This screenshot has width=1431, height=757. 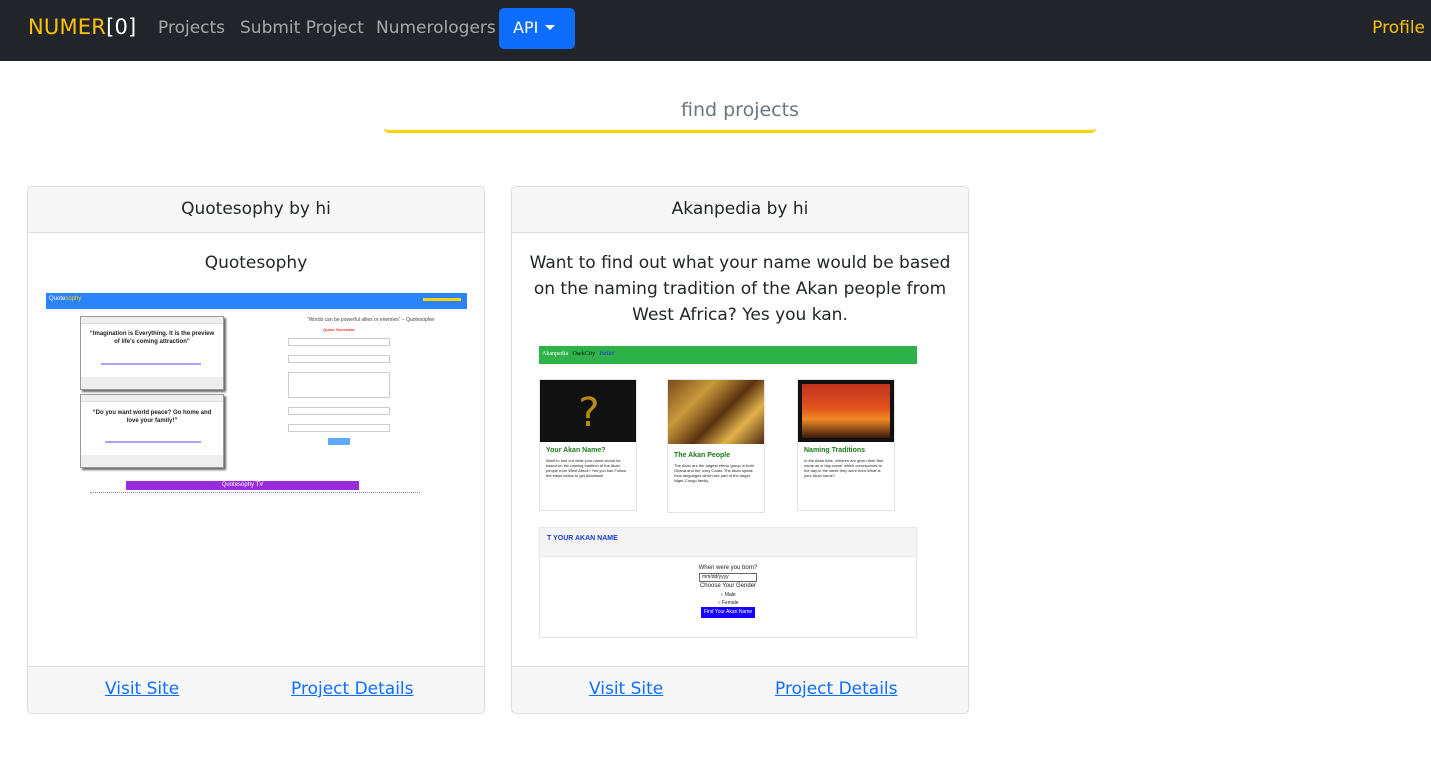 I want to click on nav-link-profile: Profile, so click(x=1398, y=28).